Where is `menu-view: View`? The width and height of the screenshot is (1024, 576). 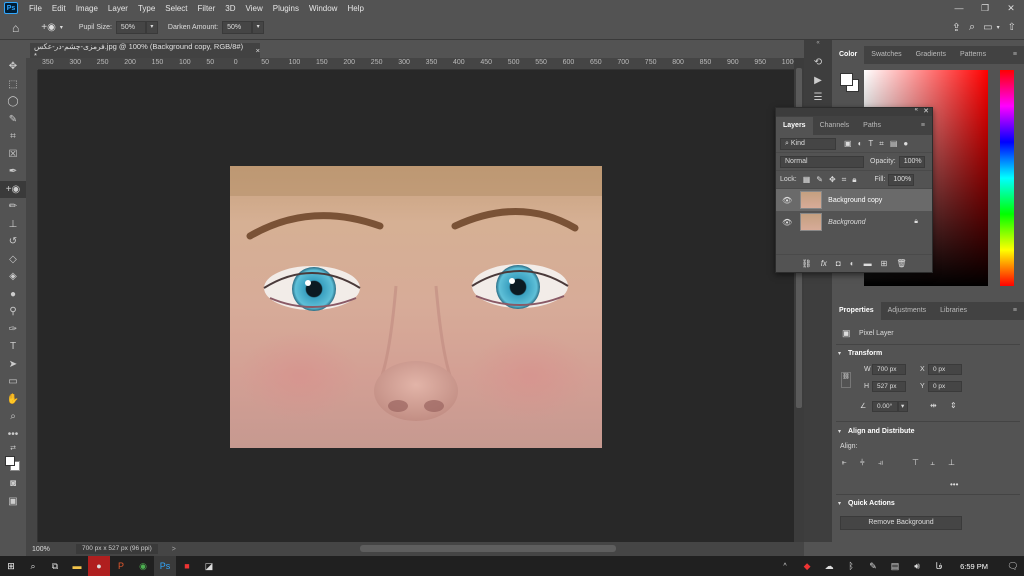 menu-view: View is located at coordinates (254, 8).